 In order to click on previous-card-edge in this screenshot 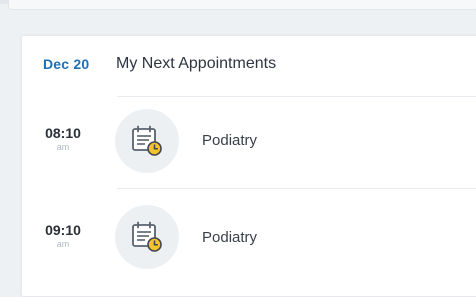, I will do `click(242, 5)`.